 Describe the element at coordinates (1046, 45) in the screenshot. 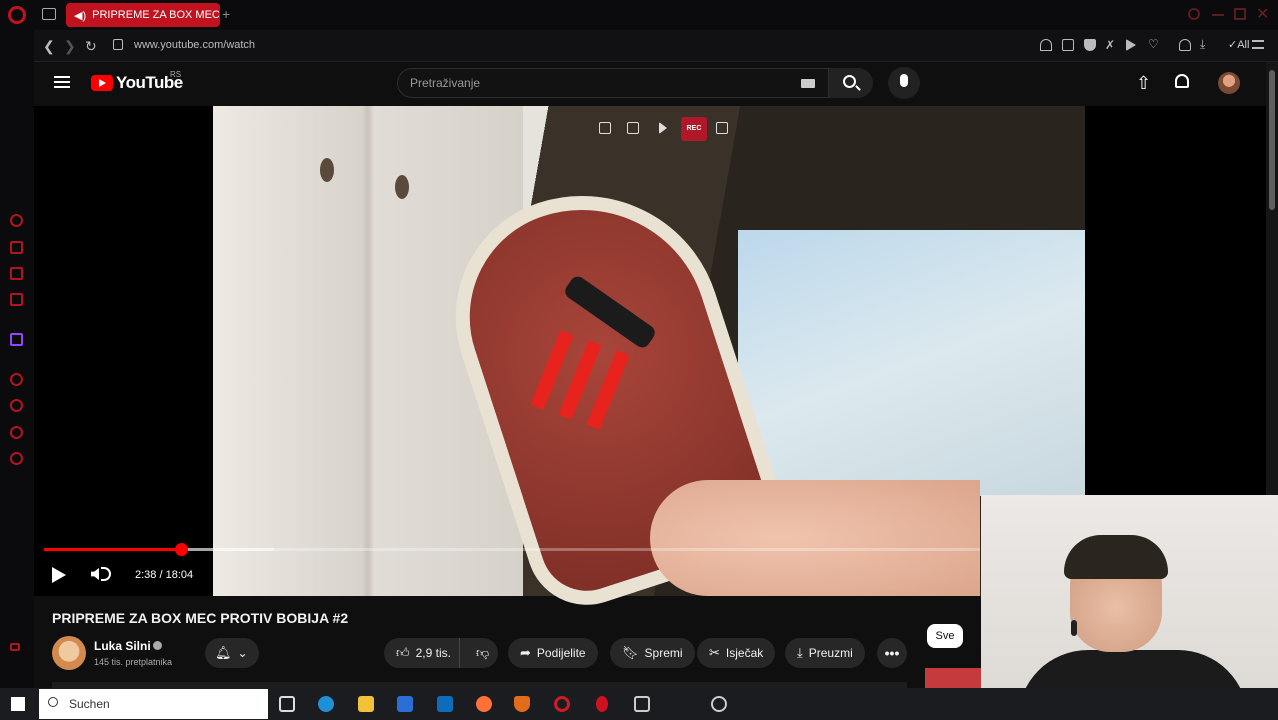

I see `pin-icon` at that location.